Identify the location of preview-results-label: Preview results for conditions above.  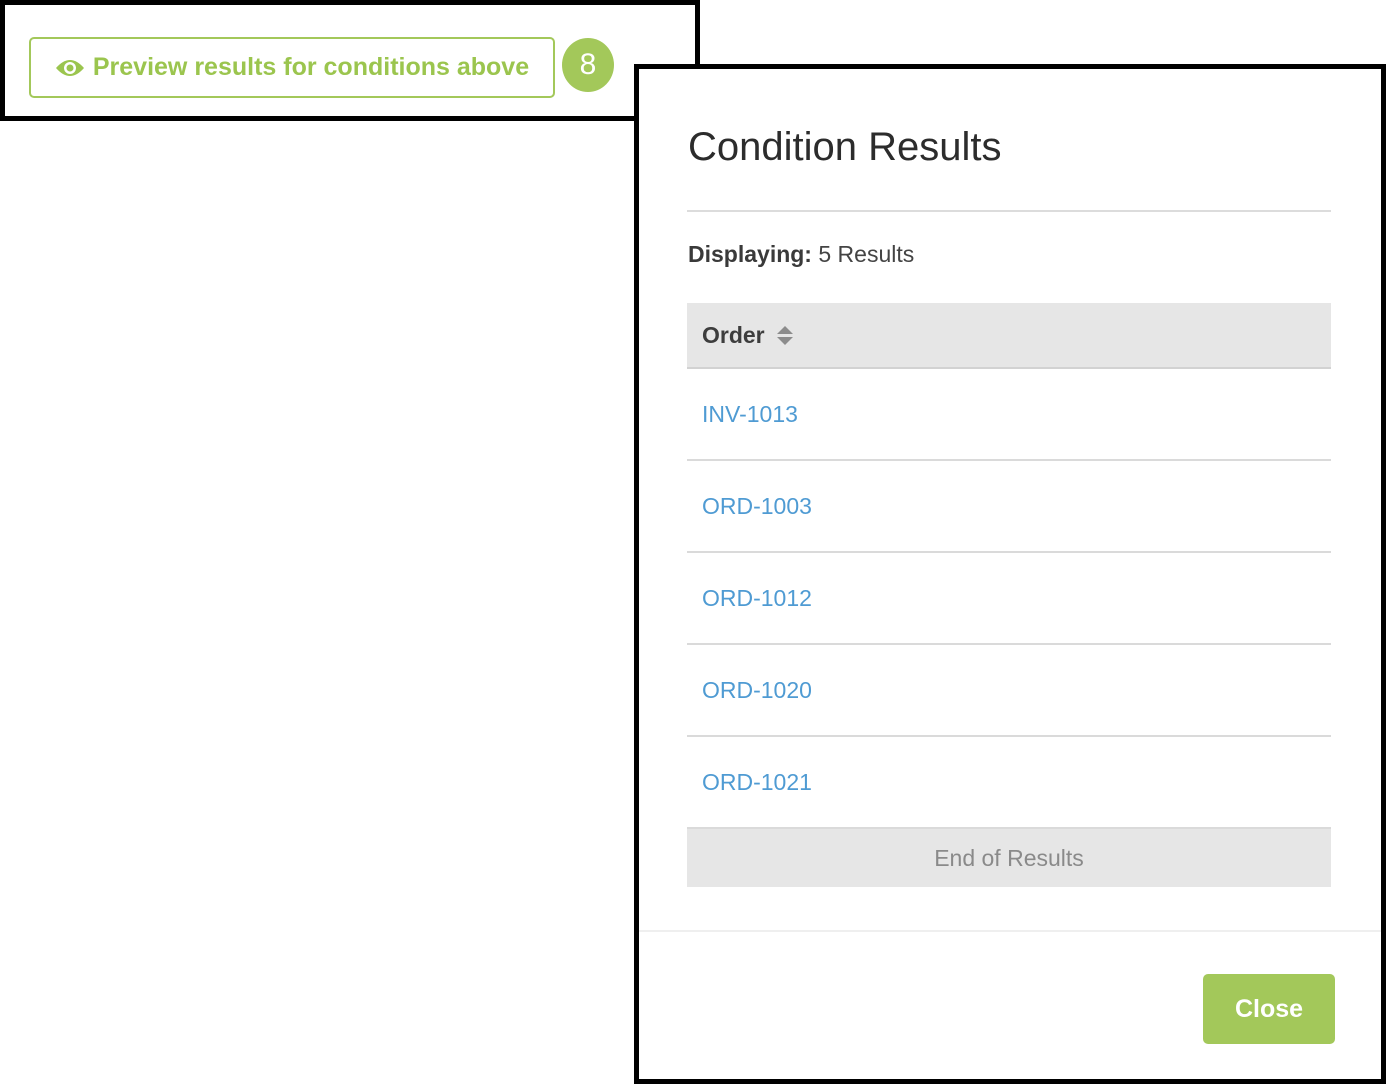
(311, 67).